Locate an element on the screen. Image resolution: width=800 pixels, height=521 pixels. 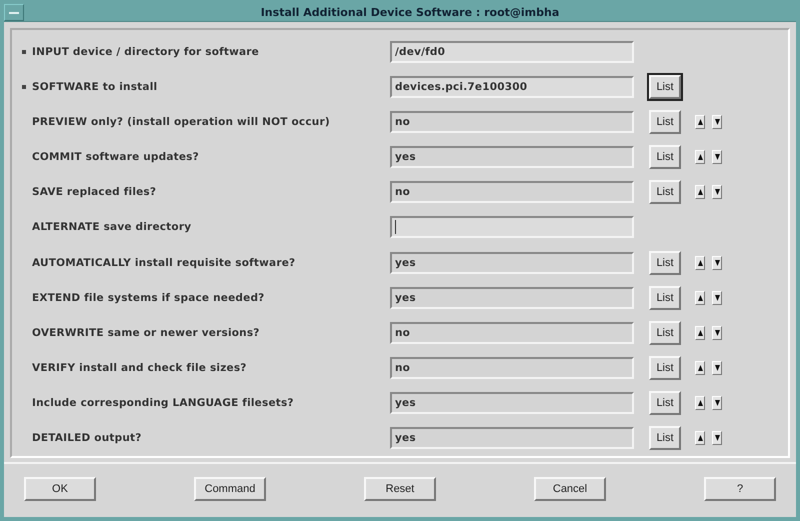
dialog-button: ? is located at coordinates (740, 488).